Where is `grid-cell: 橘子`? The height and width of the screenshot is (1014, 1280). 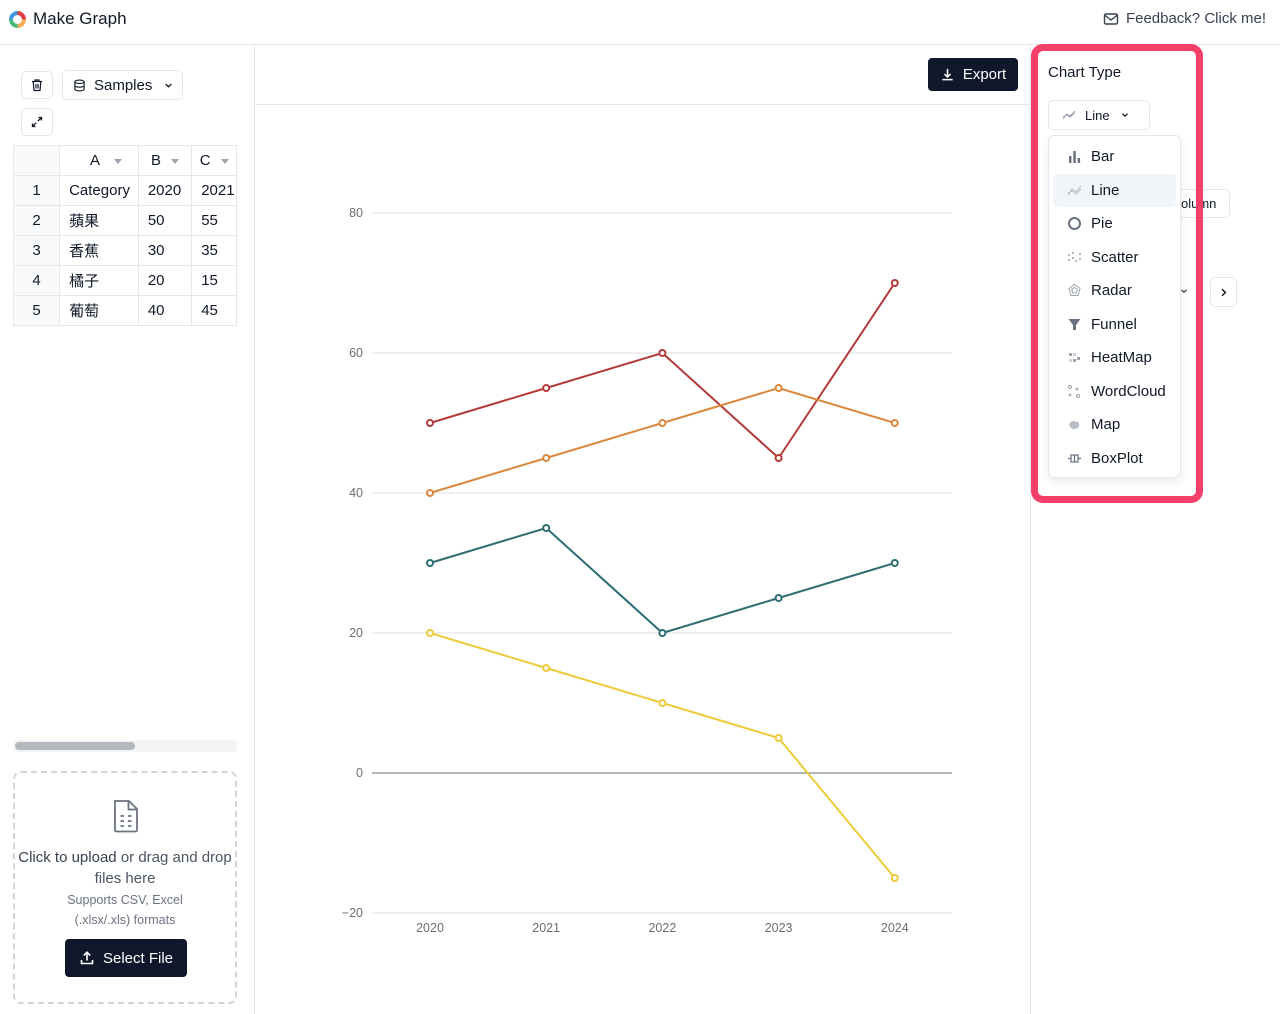
grid-cell: 橘子 is located at coordinates (99, 280).